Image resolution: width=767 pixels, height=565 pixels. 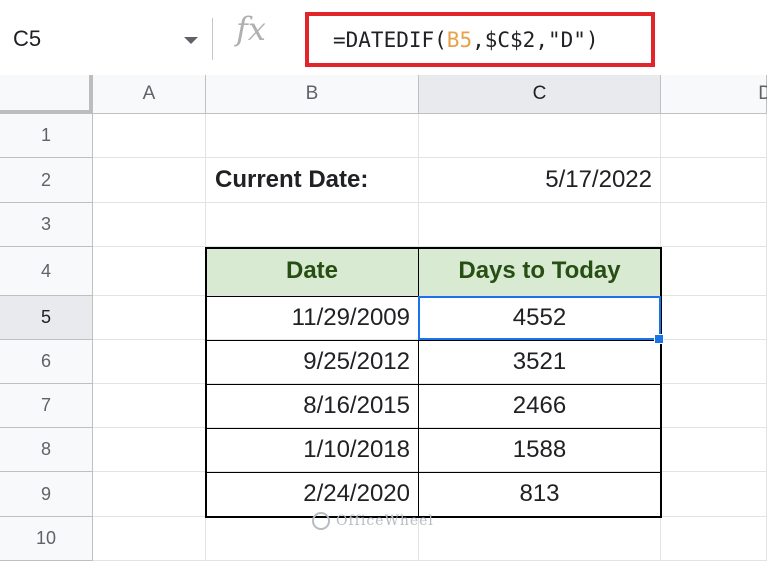 I want to click on cell-a3, so click(x=149, y=225).